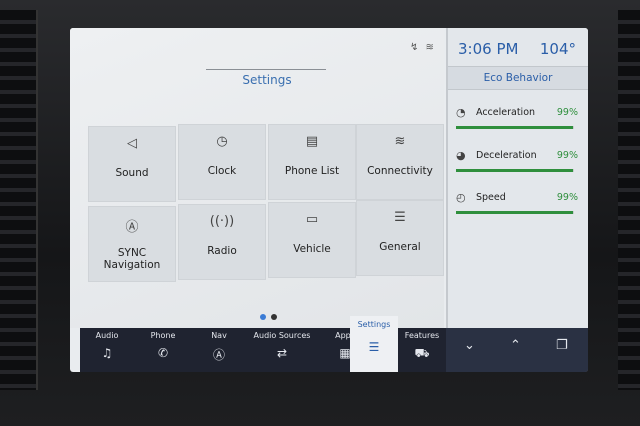 The image size is (640, 426). I want to click on status-icons: ↯ ≋, so click(423, 47).